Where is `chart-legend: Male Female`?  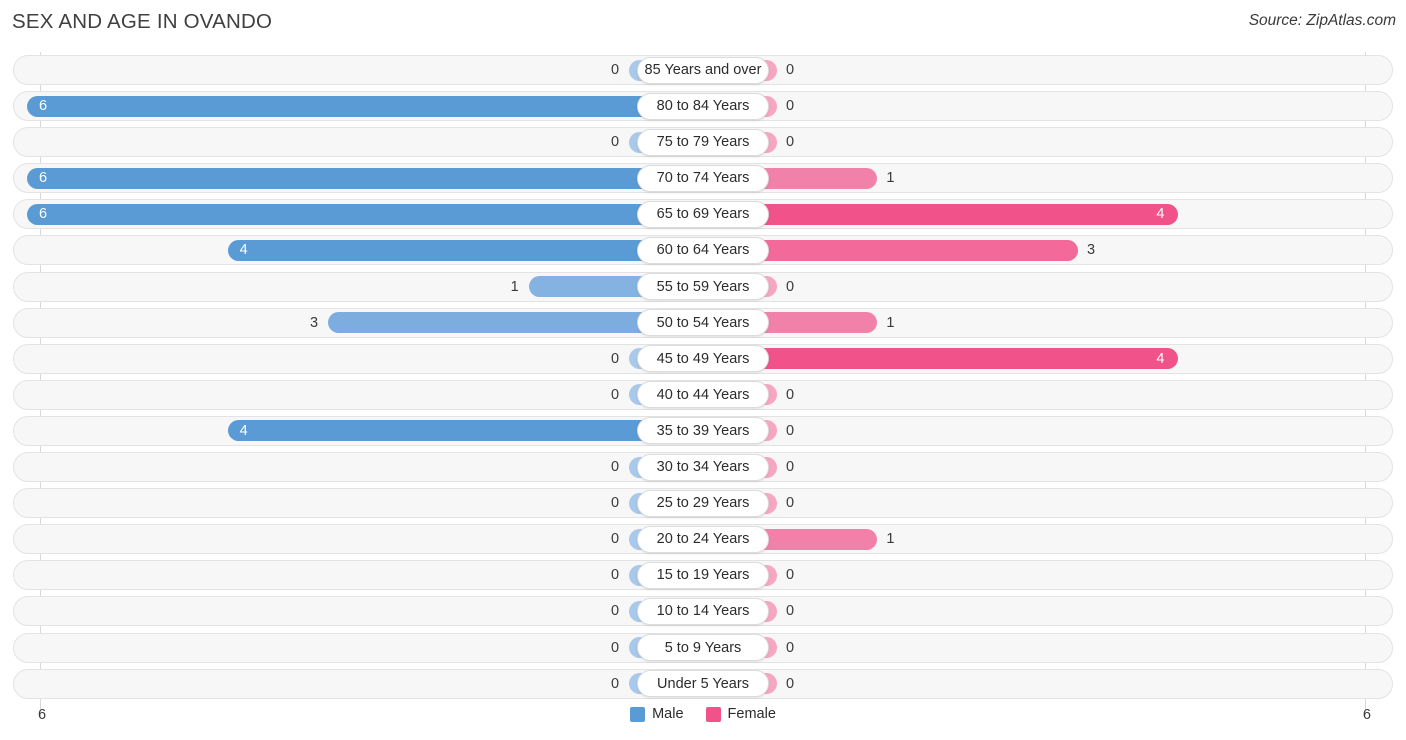
chart-legend: Male Female is located at coordinates (703, 714).